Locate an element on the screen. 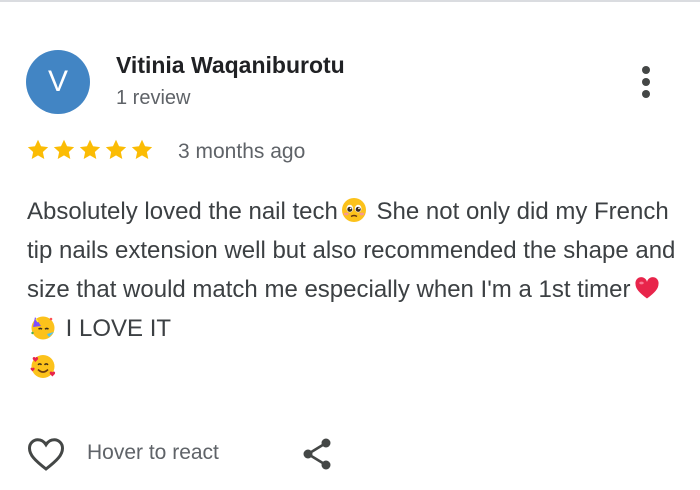 This screenshot has height=490, width=700. avatar-initial: V is located at coordinates (57, 81).